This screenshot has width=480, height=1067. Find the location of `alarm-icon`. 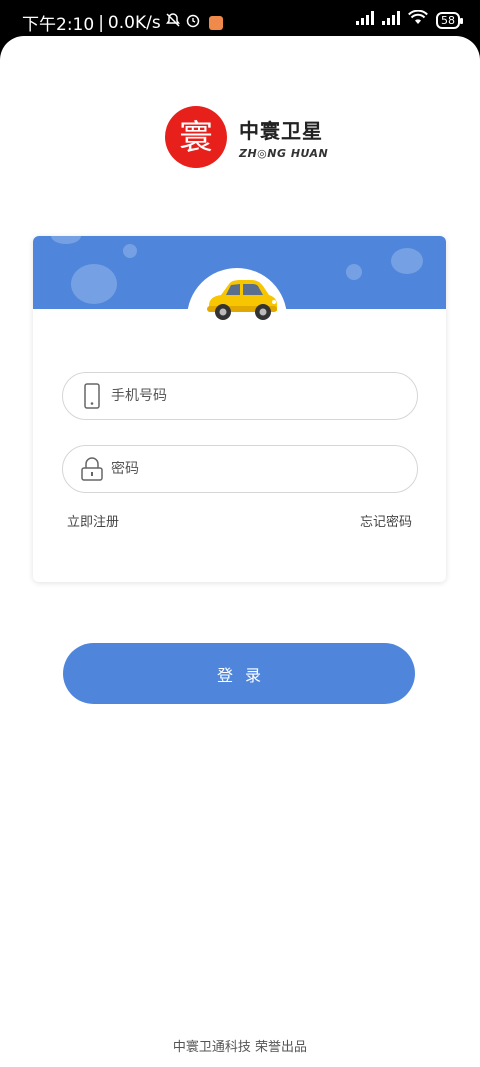

alarm-icon is located at coordinates (193, 22).